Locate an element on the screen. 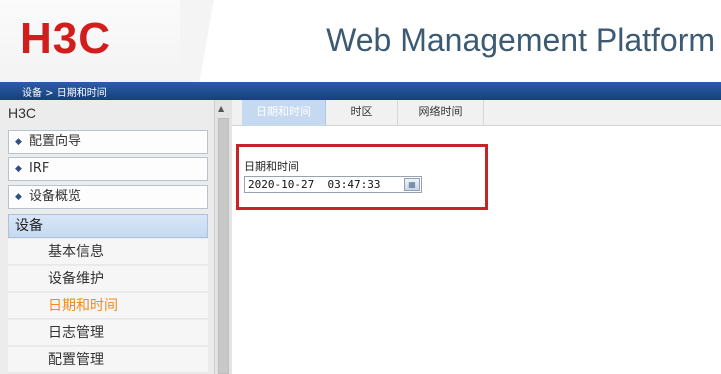  calendar-icon: ▦ is located at coordinates (412, 184).